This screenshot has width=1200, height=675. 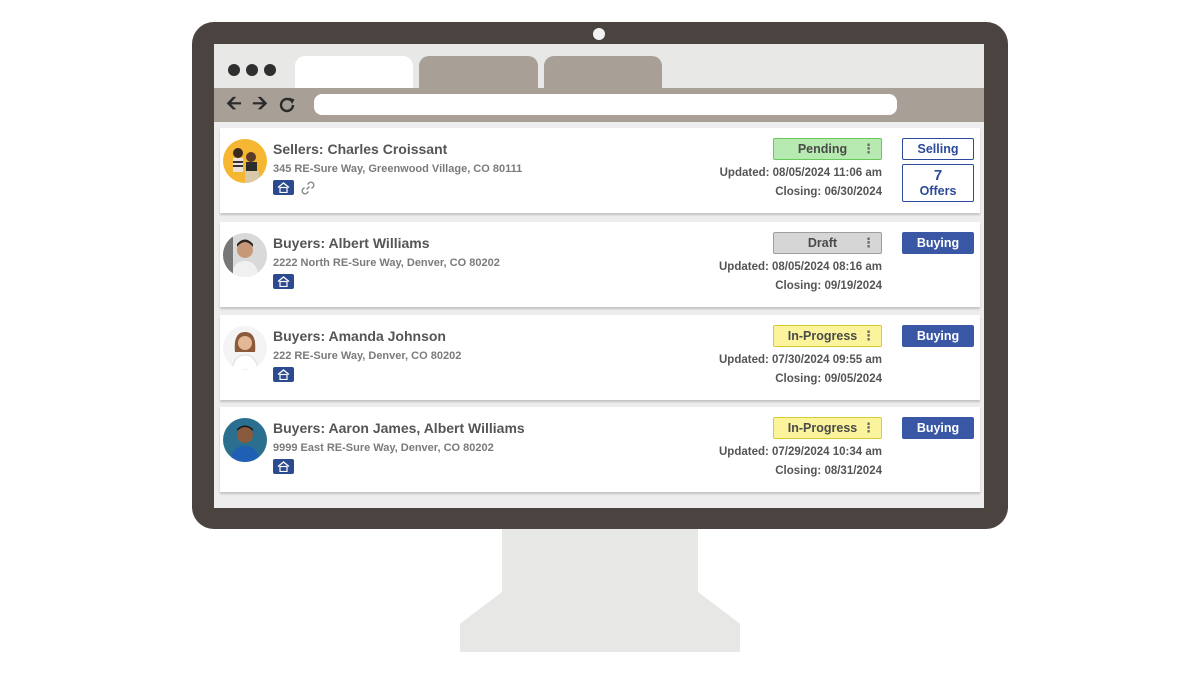 I want to click on property-address: 2222 North RE-Sure Way, Denver, CO 80202, so click(x=386, y=263).